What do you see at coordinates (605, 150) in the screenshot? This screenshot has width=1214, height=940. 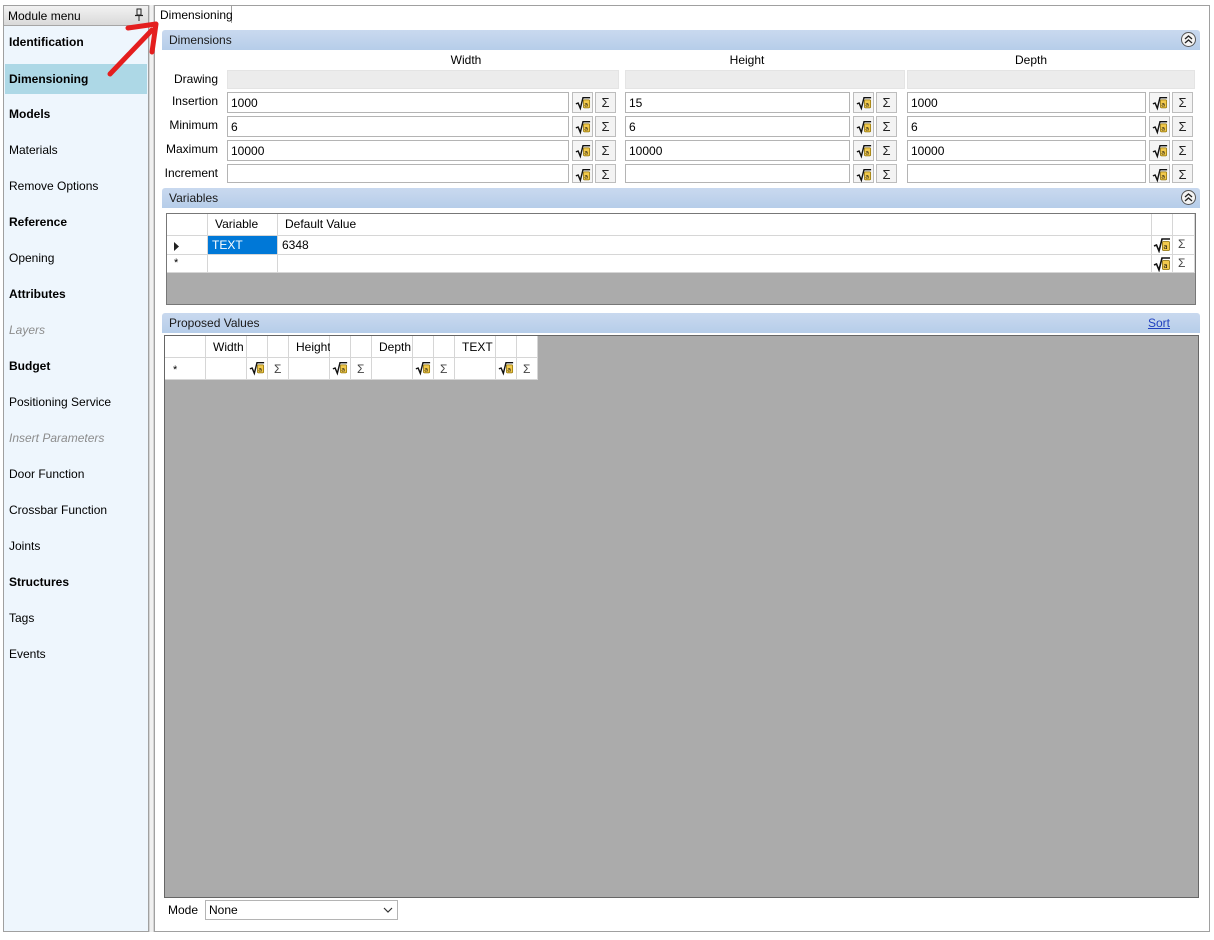 I see `maximum-width-sum-button: Σ` at bounding box center [605, 150].